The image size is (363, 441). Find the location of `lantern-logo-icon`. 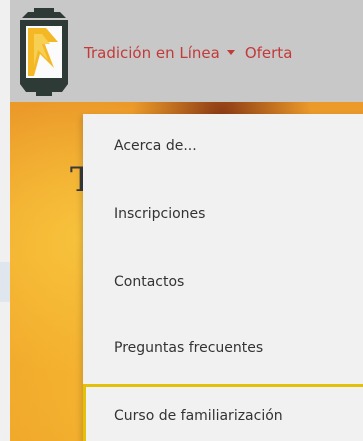

lantern-logo-icon is located at coordinates (44, 52).